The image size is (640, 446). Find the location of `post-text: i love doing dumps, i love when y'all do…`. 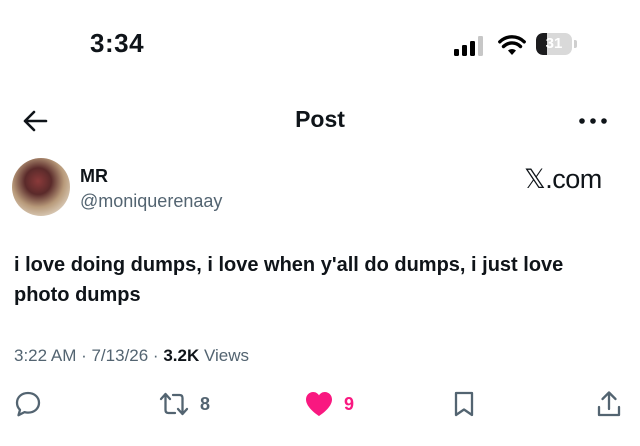

post-text: i love doing dumps, i love when y'all do… is located at coordinates (289, 280).